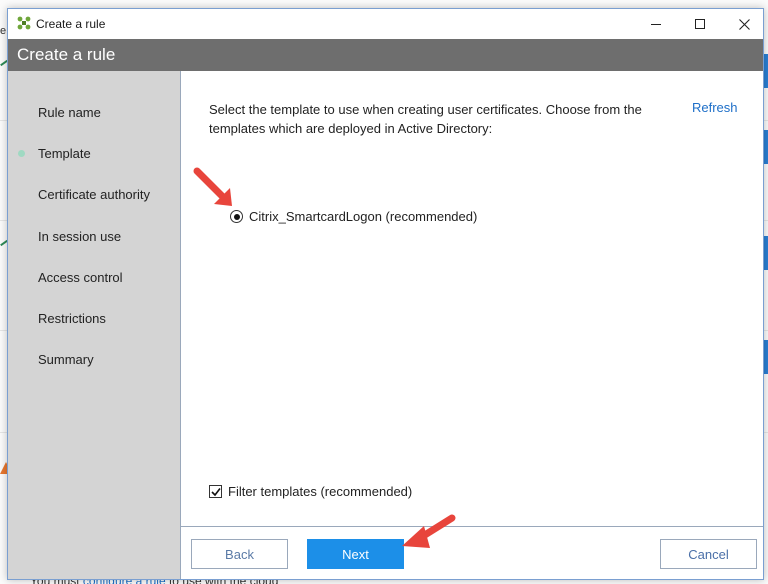 The width and height of the screenshot is (768, 584). Describe the element at coordinates (3, 31) in the screenshot. I see `bg-edge-text: e` at that location.